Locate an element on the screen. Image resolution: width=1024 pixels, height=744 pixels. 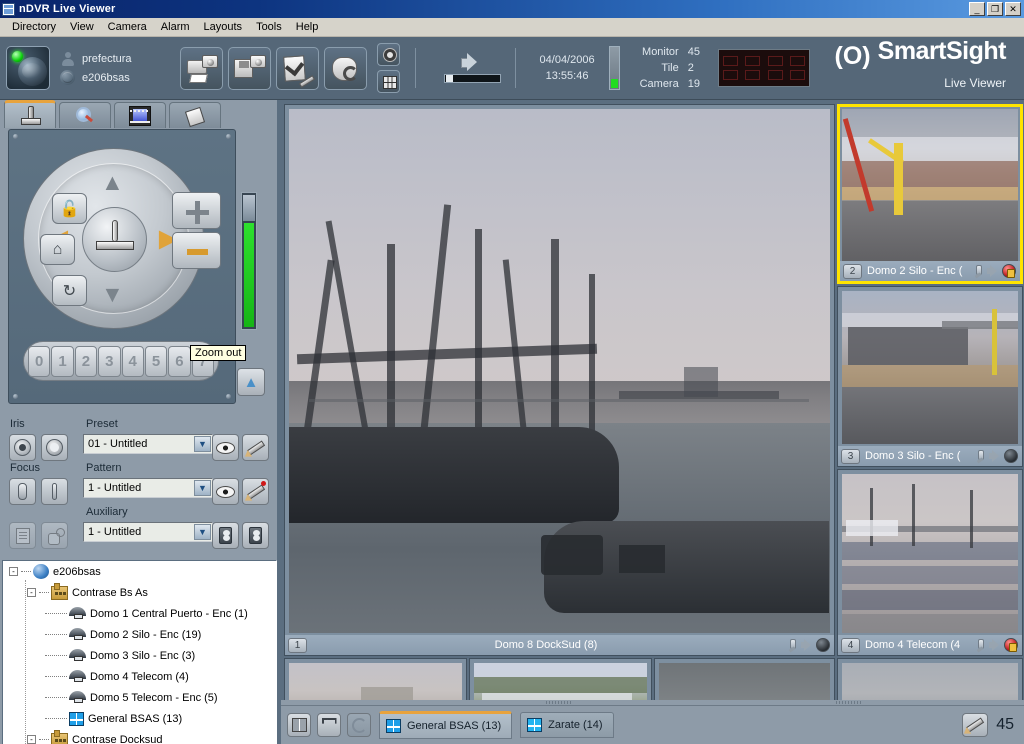
video-tile-4: 4 Domo 4 Telecom (4 is located at coordinates (930, 562).